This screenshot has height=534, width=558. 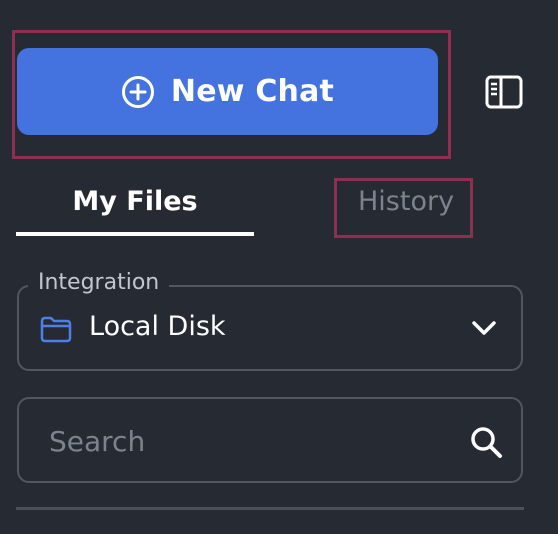 I want to click on new-chat-button: New Chat, so click(x=227, y=91).